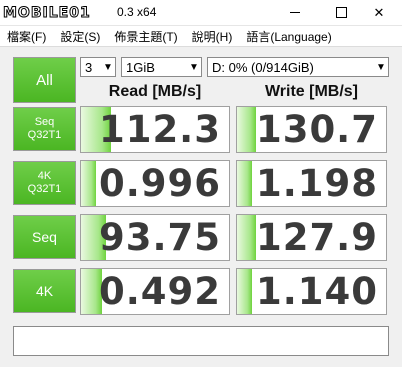 The width and height of the screenshot is (402, 367). I want to click on app-logo: MOBILE01, so click(61, 12).